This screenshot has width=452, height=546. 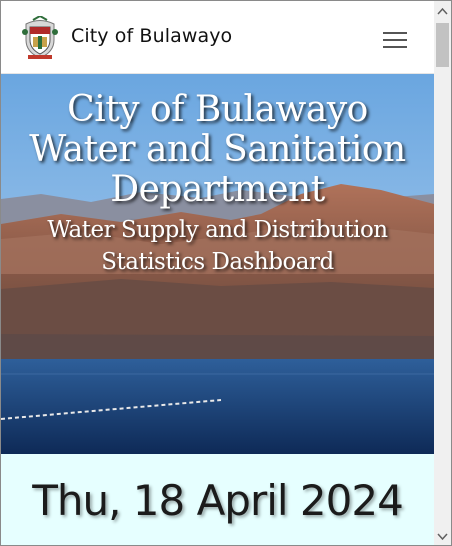 What do you see at coordinates (217, 149) in the screenshot?
I see `hero-title-line-2: Water and Sanitation` at bounding box center [217, 149].